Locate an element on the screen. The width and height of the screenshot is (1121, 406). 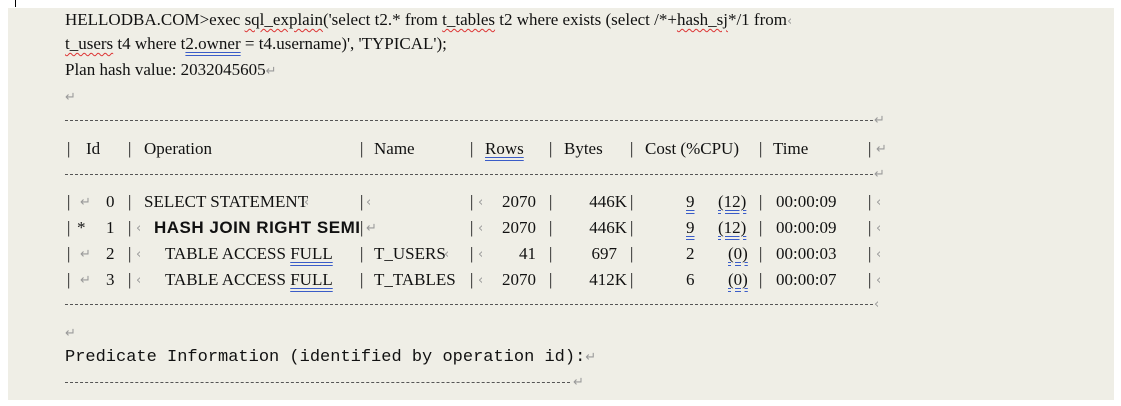
header-name: Name is located at coordinates (394, 148).